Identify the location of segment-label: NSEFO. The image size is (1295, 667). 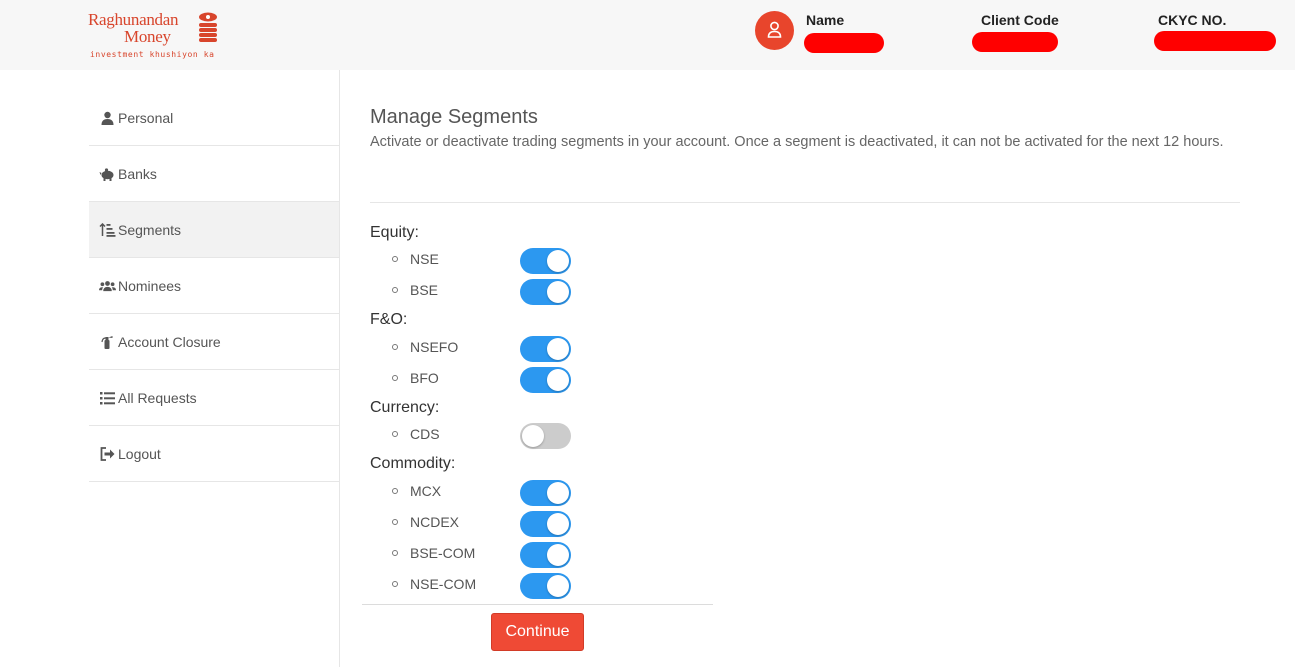
(434, 347).